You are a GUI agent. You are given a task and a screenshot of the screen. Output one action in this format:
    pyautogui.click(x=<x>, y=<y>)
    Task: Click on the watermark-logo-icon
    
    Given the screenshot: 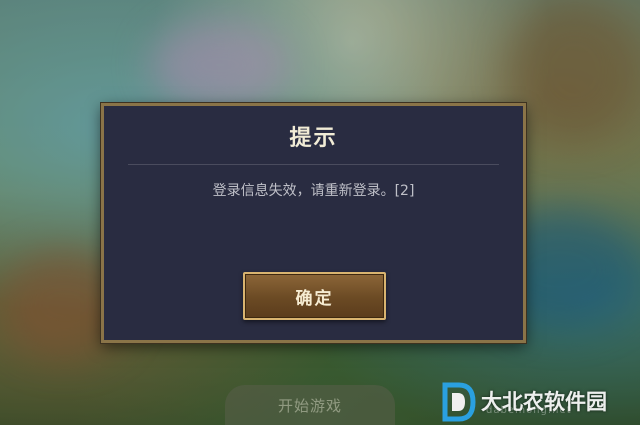 What is the action you would take?
    pyautogui.click(x=459, y=401)
    